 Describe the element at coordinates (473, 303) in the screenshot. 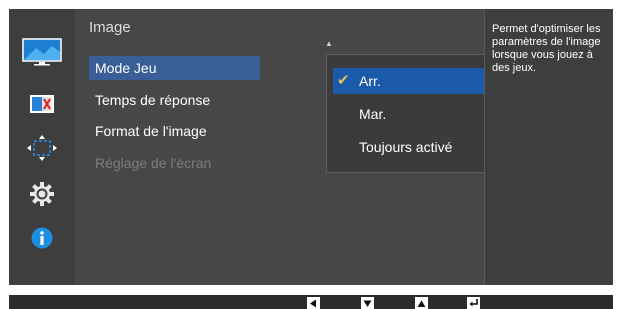

I see `enter-key-icon` at that location.